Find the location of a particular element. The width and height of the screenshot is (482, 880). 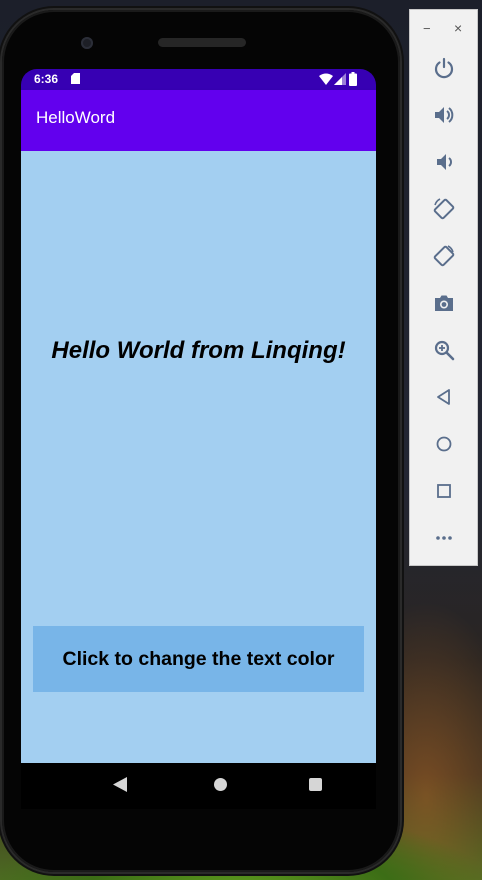

change-color-button: Click to change the text color is located at coordinates (198, 659).